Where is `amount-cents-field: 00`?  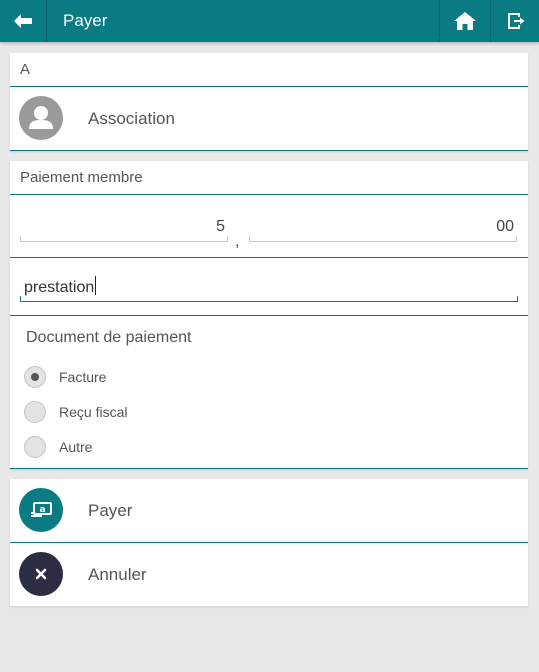
amount-cents-field: 00 is located at coordinates (383, 227).